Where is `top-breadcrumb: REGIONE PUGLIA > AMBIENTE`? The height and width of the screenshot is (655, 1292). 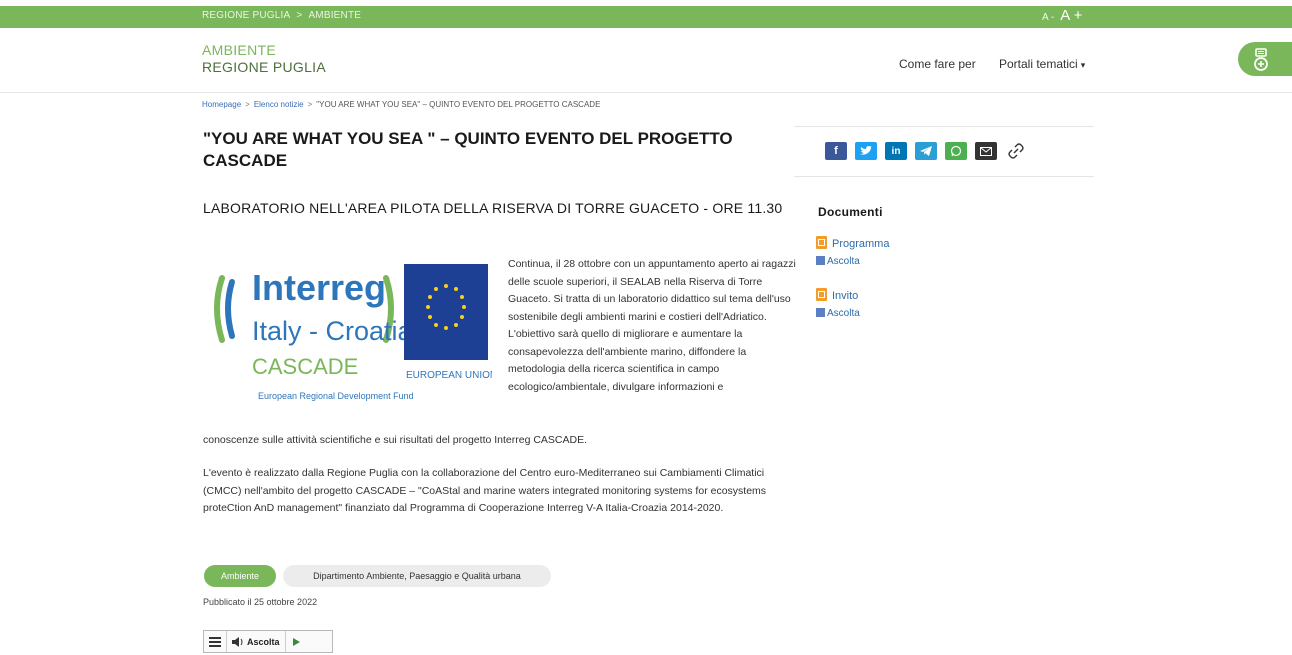
top-breadcrumb: REGIONE PUGLIA > AMBIENTE is located at coordinates (281, 15).